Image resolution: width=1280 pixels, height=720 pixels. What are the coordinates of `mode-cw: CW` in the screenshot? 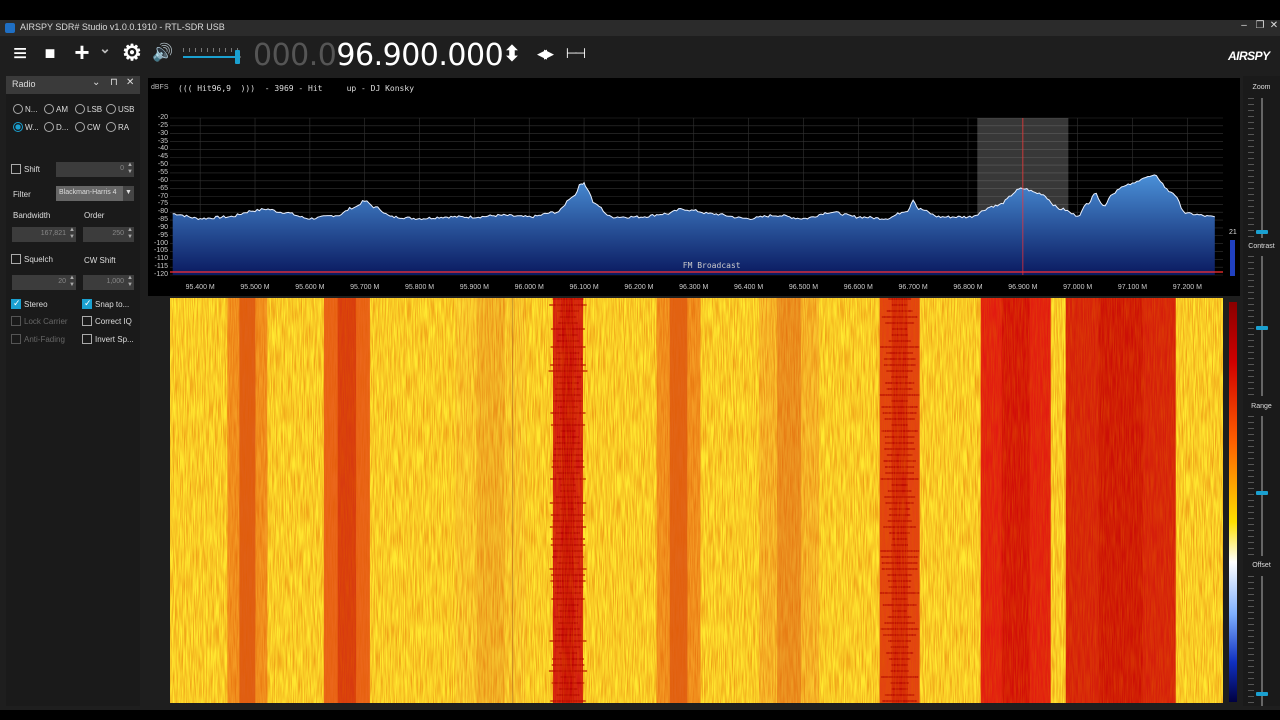 It's located at (87, 127).